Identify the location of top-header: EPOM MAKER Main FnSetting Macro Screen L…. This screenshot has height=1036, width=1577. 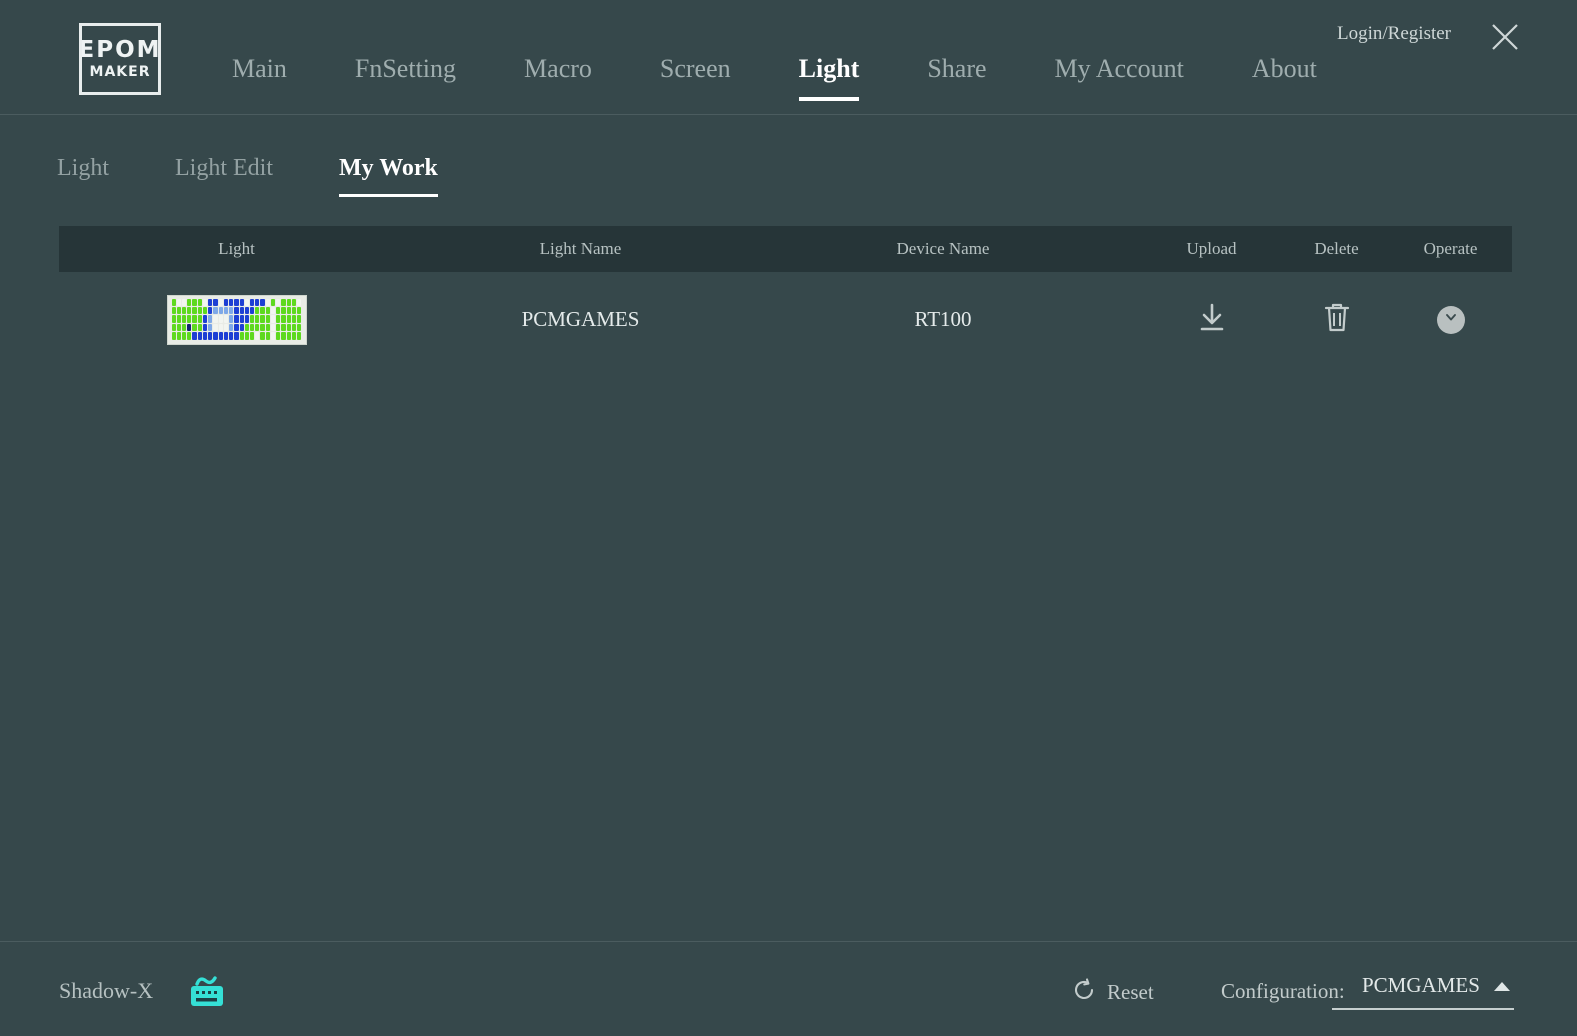
(788, 57).